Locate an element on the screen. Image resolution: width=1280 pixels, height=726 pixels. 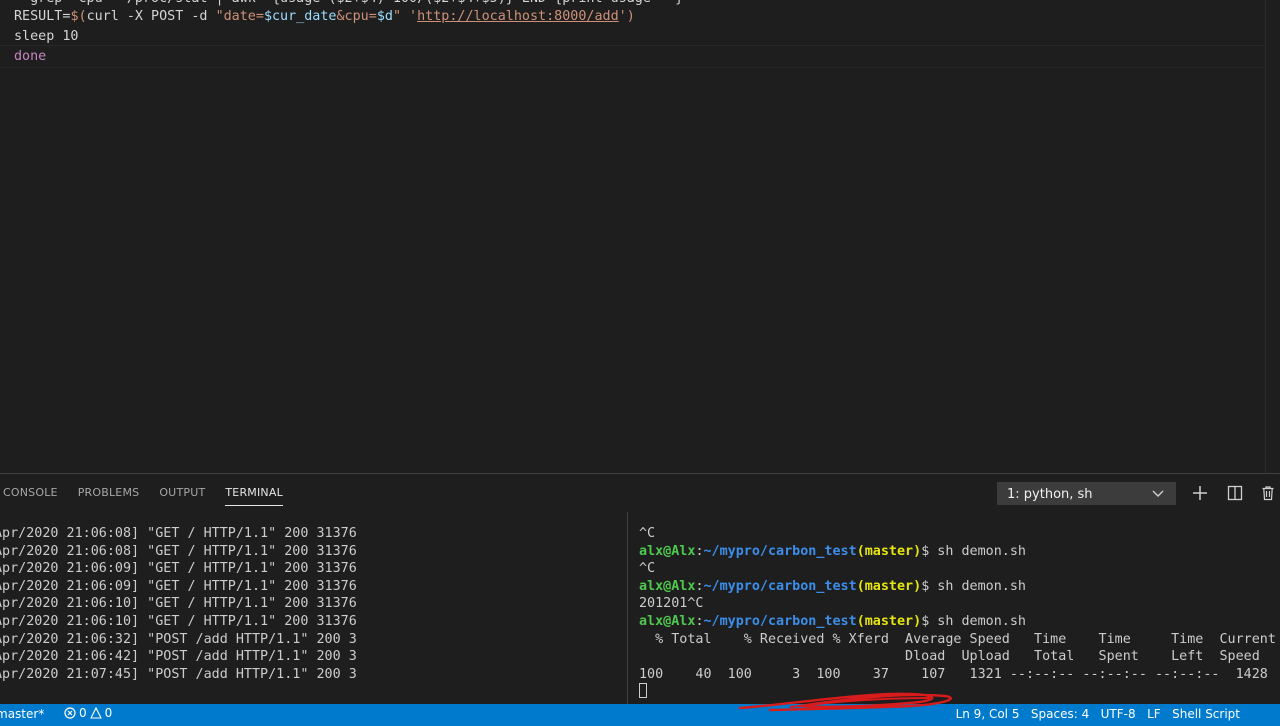
current-line-highlight is located at coordinates (640, 56).